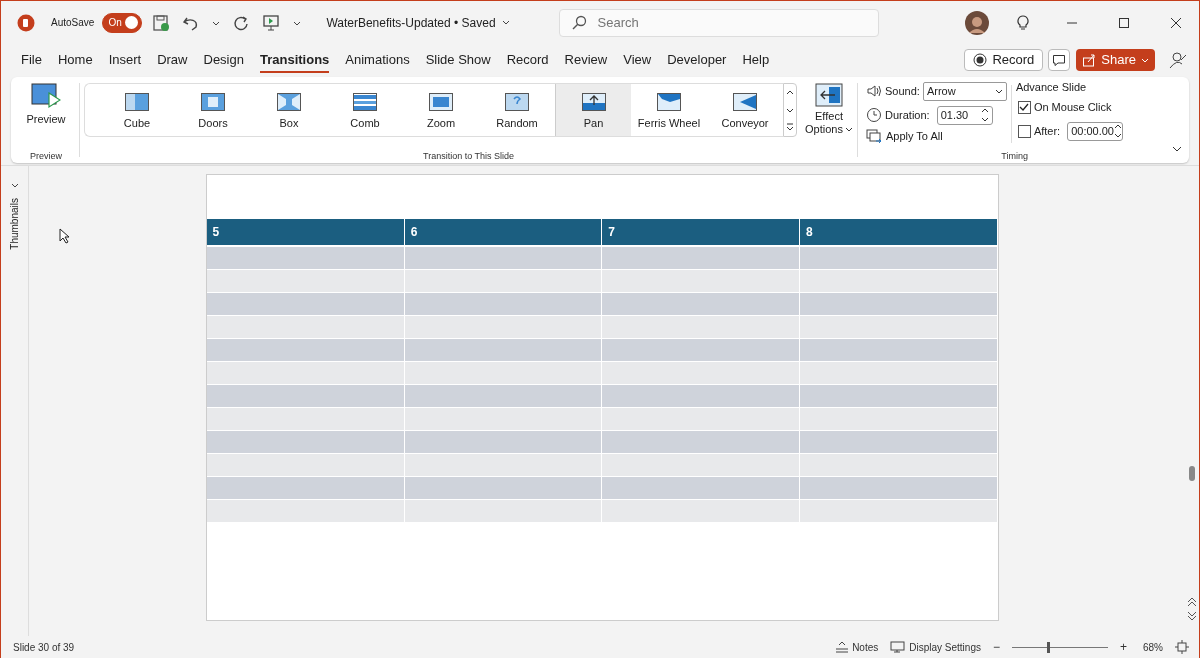 This screenshot has height=658, width=1200. What do you see at coordinates (1123, 647) in the screenshot?
I see `zoom-in-button: +` at bounding box center [1123, 647].